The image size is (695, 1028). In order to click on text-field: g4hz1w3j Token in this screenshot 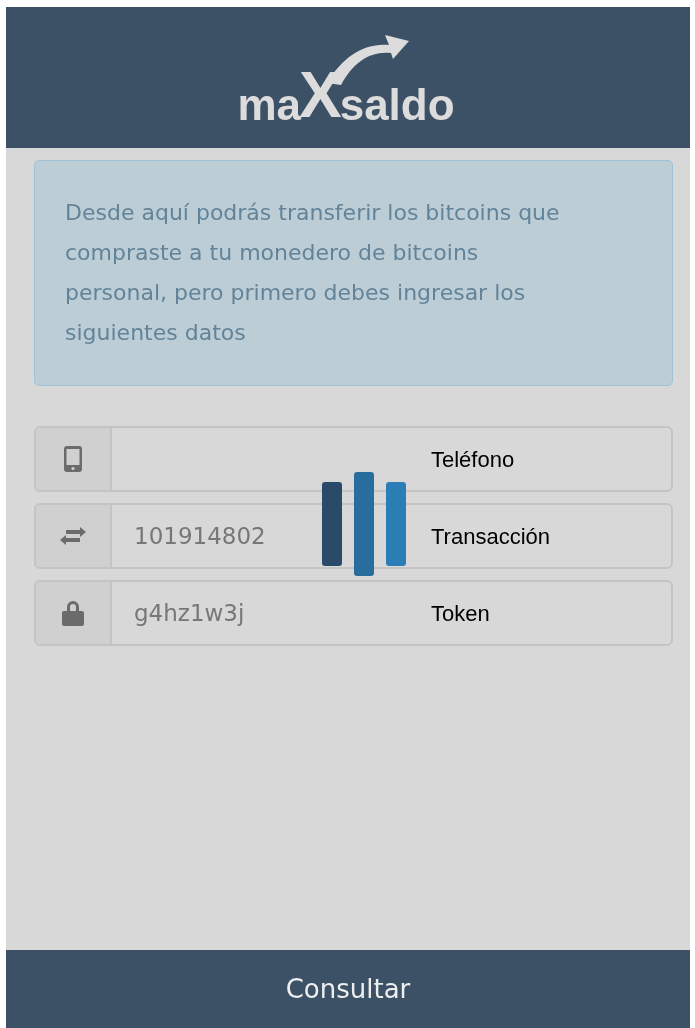, I will do `click(353, 613)`.